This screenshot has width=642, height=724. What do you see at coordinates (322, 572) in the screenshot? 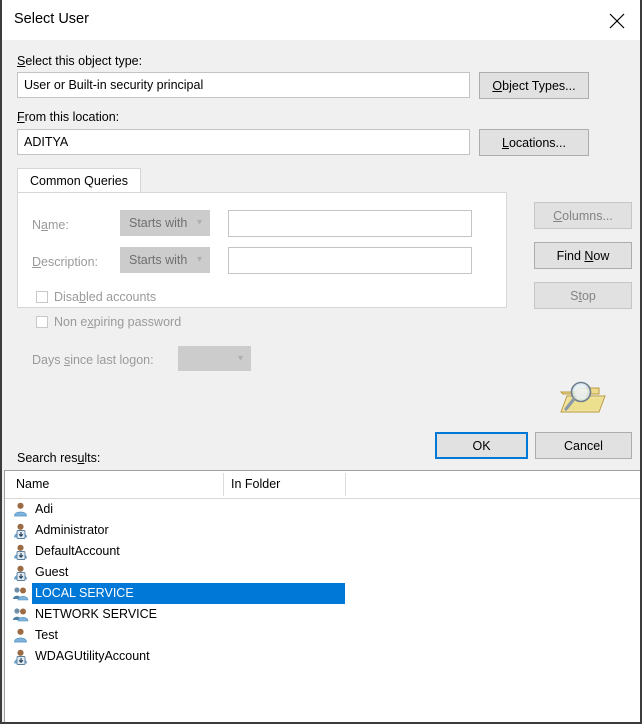
I see `table-row: Guest` at bounding box center [322, 572].